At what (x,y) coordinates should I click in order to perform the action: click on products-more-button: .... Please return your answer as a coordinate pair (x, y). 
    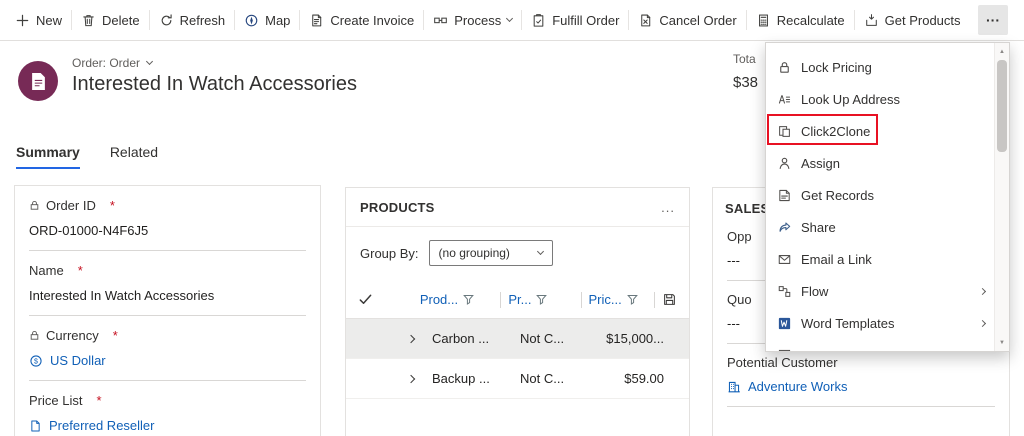
    Looking at the image, I should click on (668, 207).